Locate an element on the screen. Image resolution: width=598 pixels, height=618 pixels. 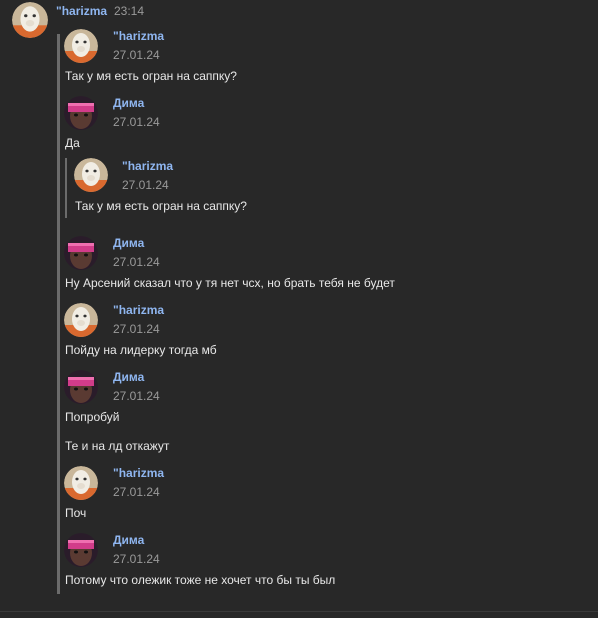
message-text: Пойду на лидерку тогда мб is located at coordinates (141, 350).